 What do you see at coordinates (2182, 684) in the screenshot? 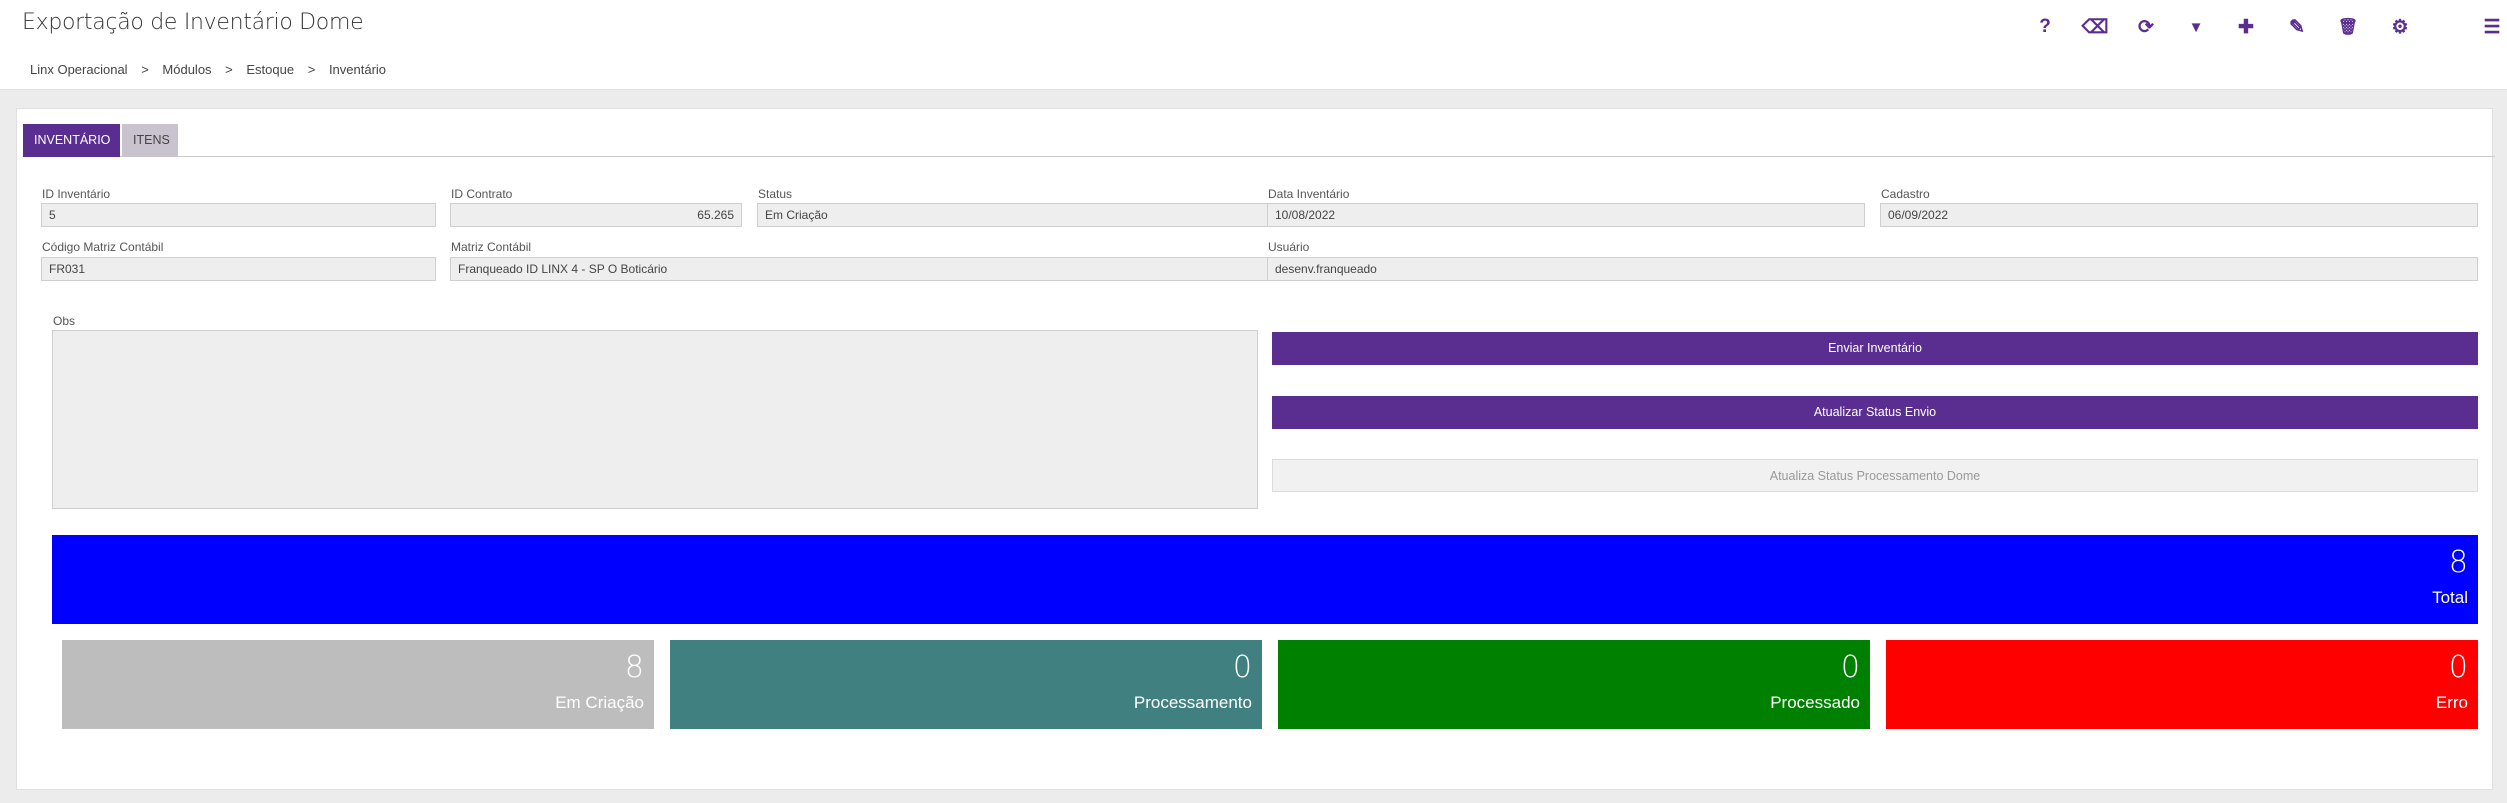
I see `erro-card: 0 Erro` at bounding box center [2182, 684].